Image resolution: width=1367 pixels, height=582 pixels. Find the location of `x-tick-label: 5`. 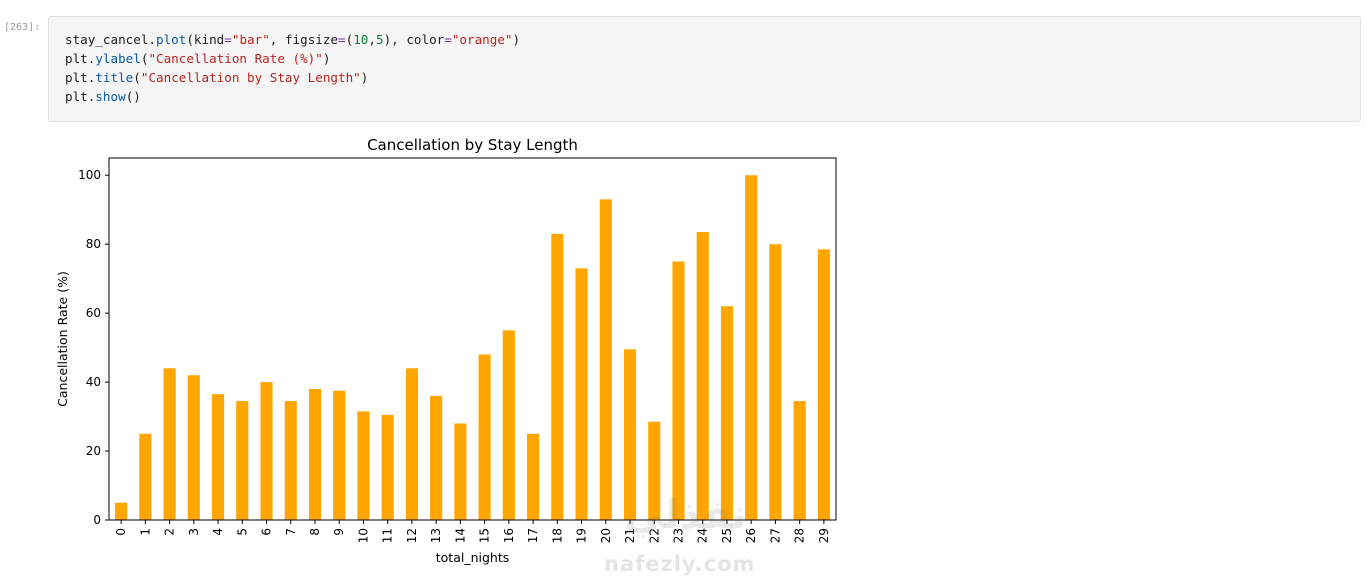

x-tick-label: 5 is located at coordinates (242, 532).